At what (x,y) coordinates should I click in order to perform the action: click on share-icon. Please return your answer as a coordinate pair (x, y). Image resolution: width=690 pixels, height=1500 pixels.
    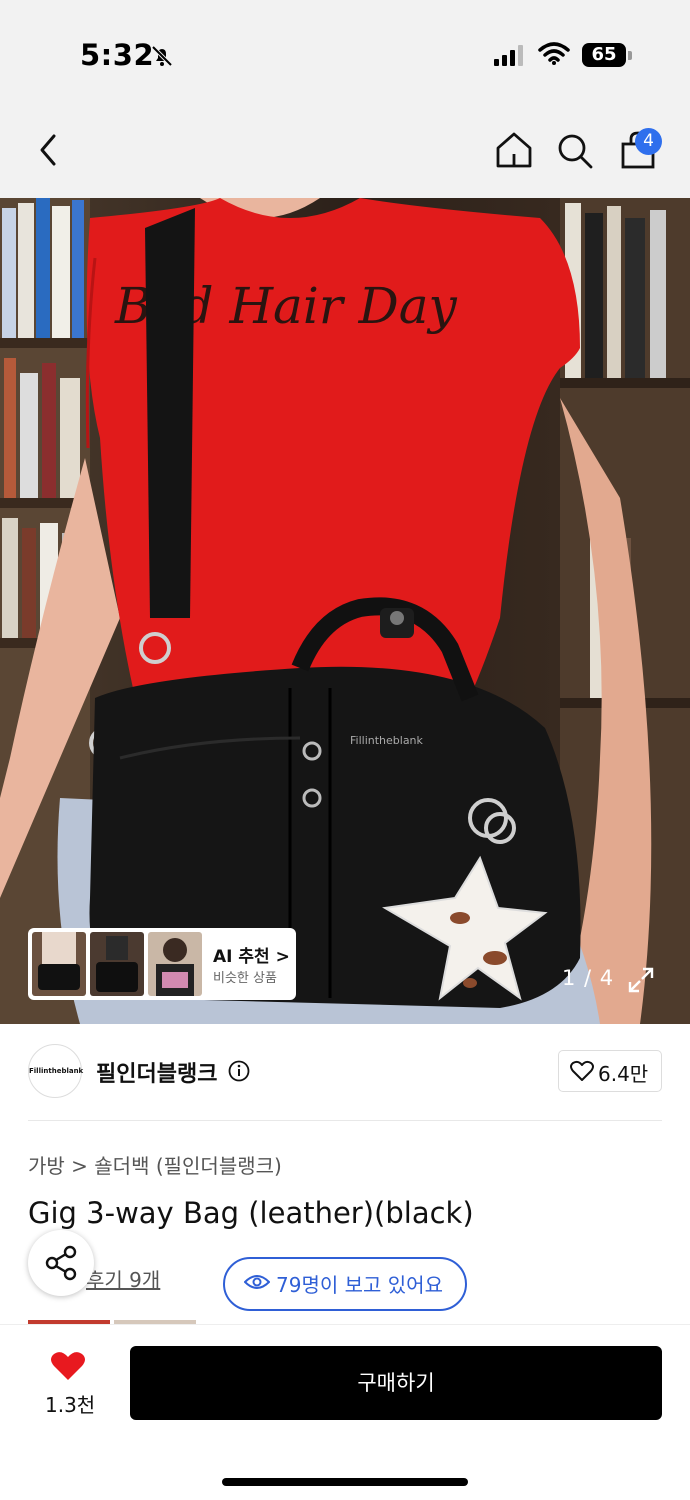
    Looking at the image, I should click on (61, 1263).